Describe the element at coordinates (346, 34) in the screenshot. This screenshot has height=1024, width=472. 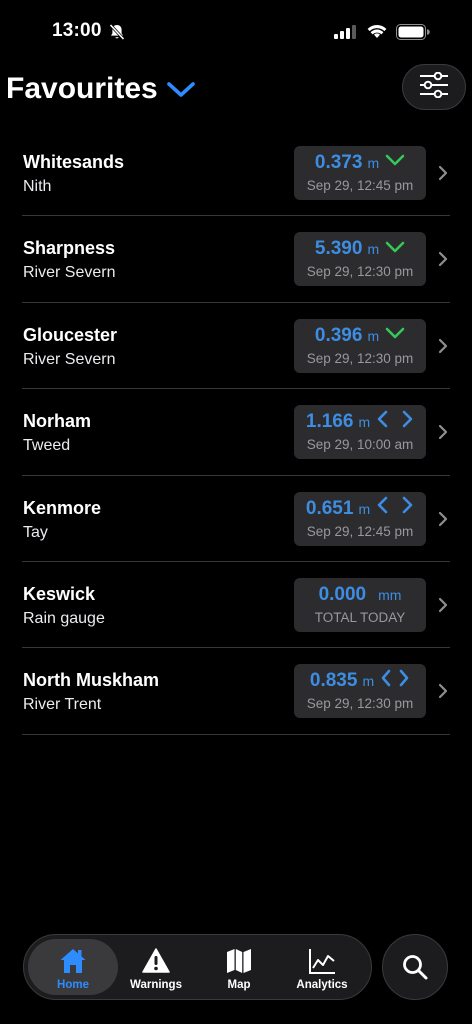
I see `cellular-signal-icon` at that location.